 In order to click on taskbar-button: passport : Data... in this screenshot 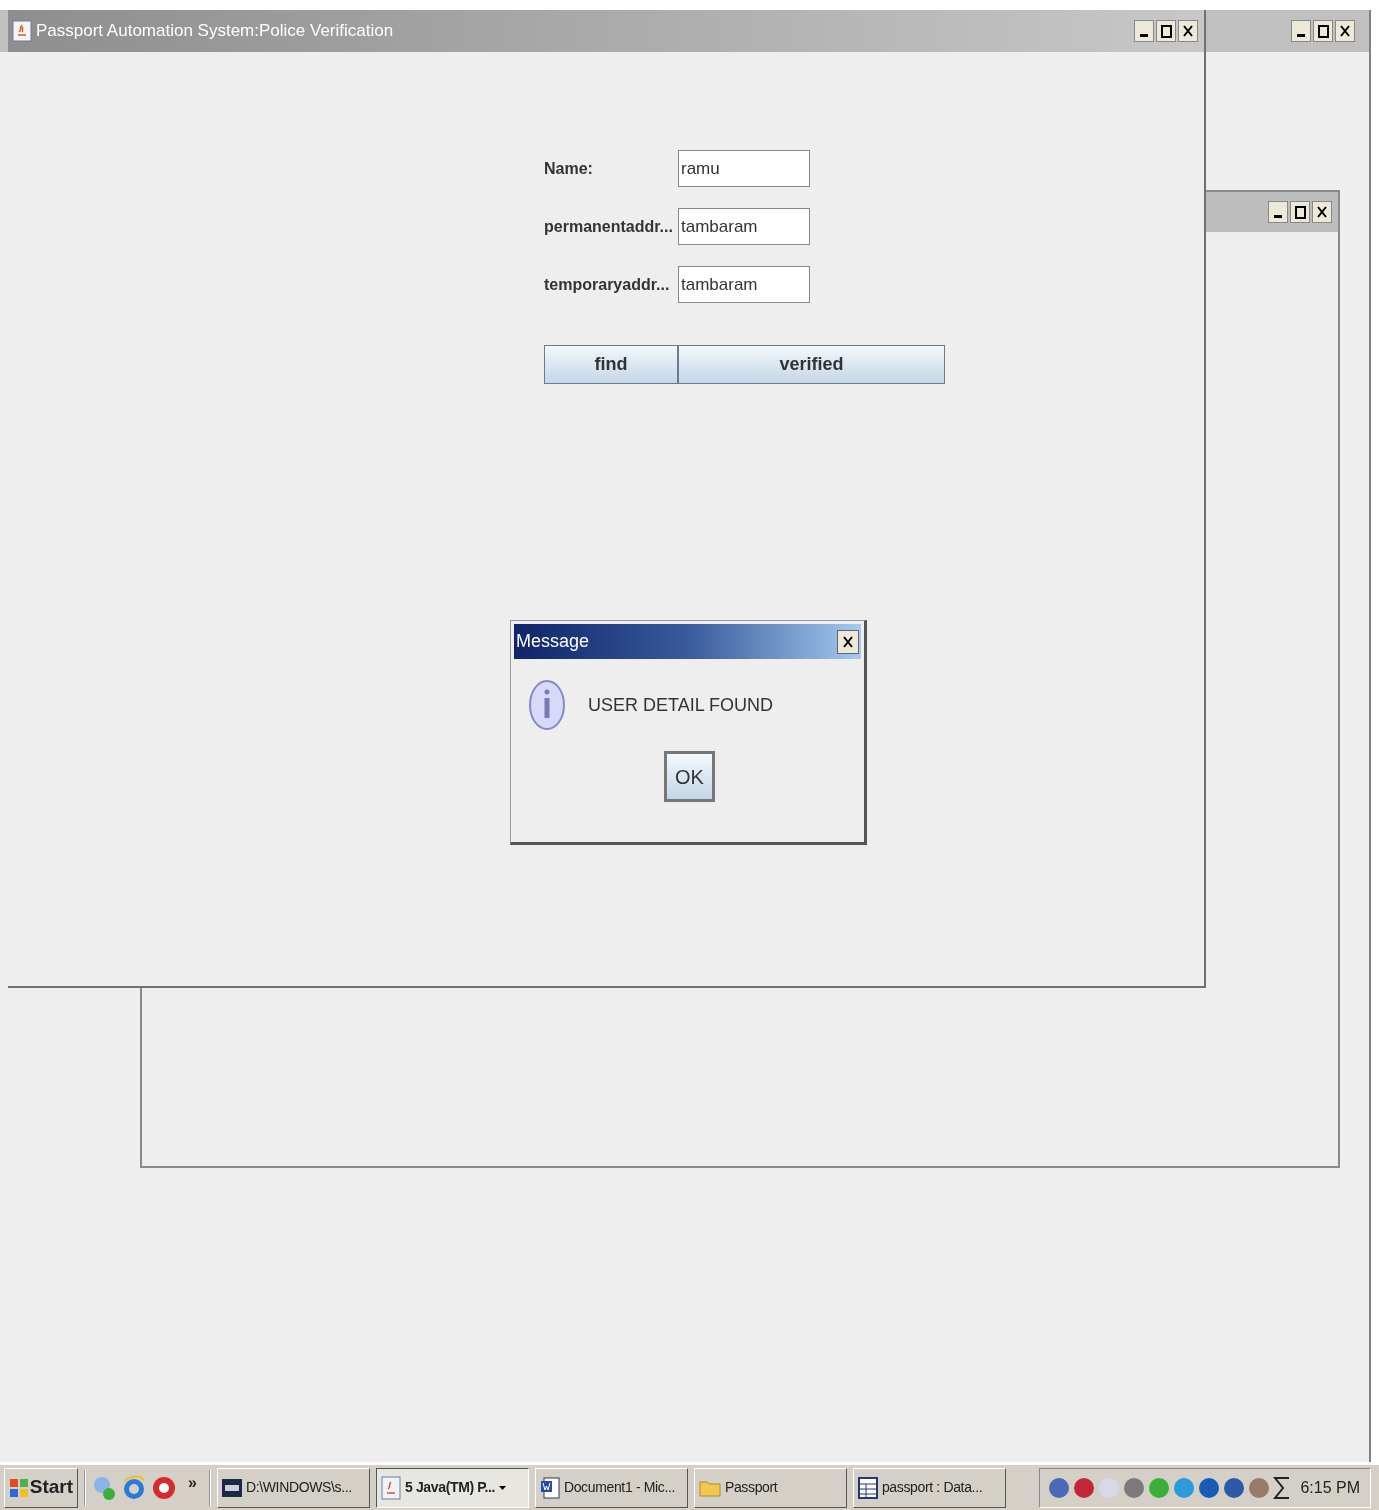, I will do `click(929, 1487)`.